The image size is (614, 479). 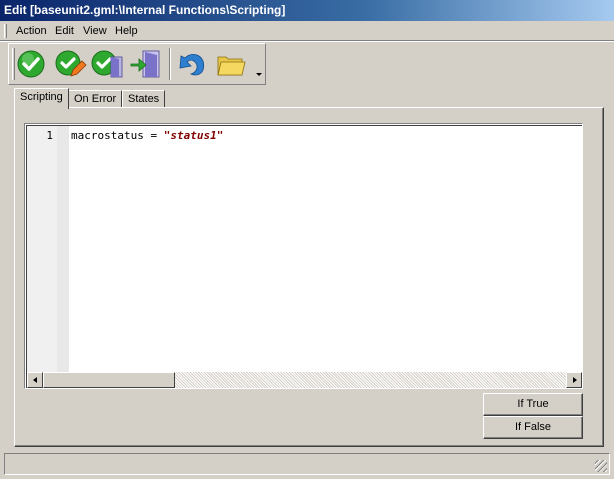 I want to click on menu-action: Action, so click(x=31, y=31).